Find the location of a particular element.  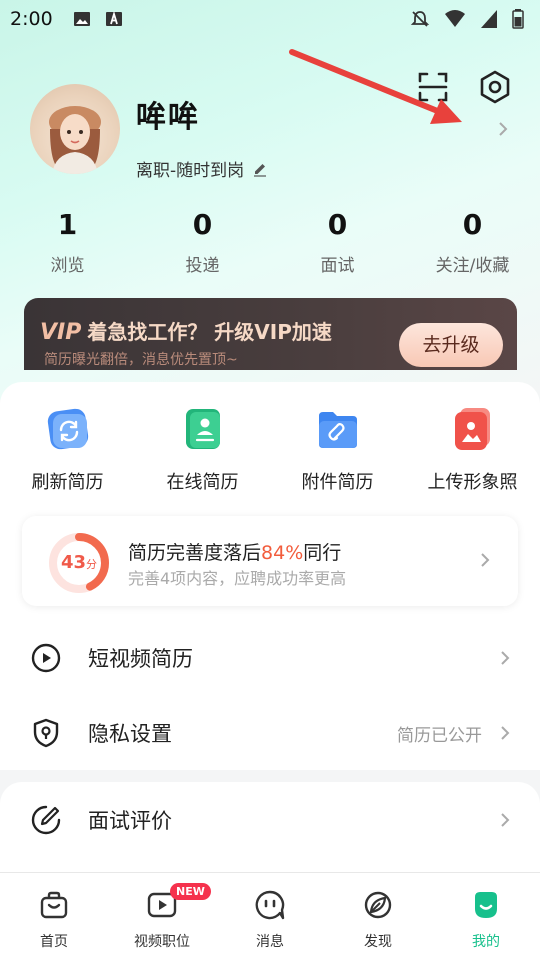

quick-action-online-resume: 在线简历 is located at coordinates (202, 450).